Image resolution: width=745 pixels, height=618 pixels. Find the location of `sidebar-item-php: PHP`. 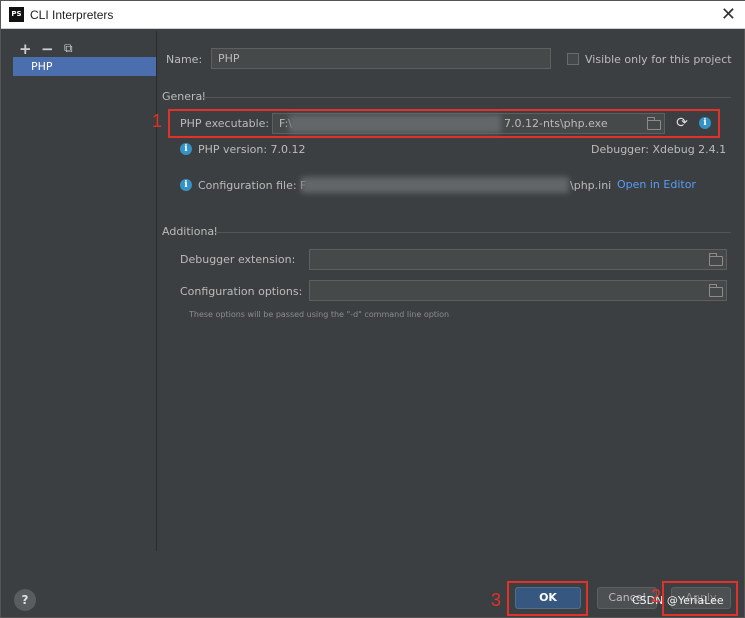

sidebar-item-php: PHP is located at coordinates (84, 66).